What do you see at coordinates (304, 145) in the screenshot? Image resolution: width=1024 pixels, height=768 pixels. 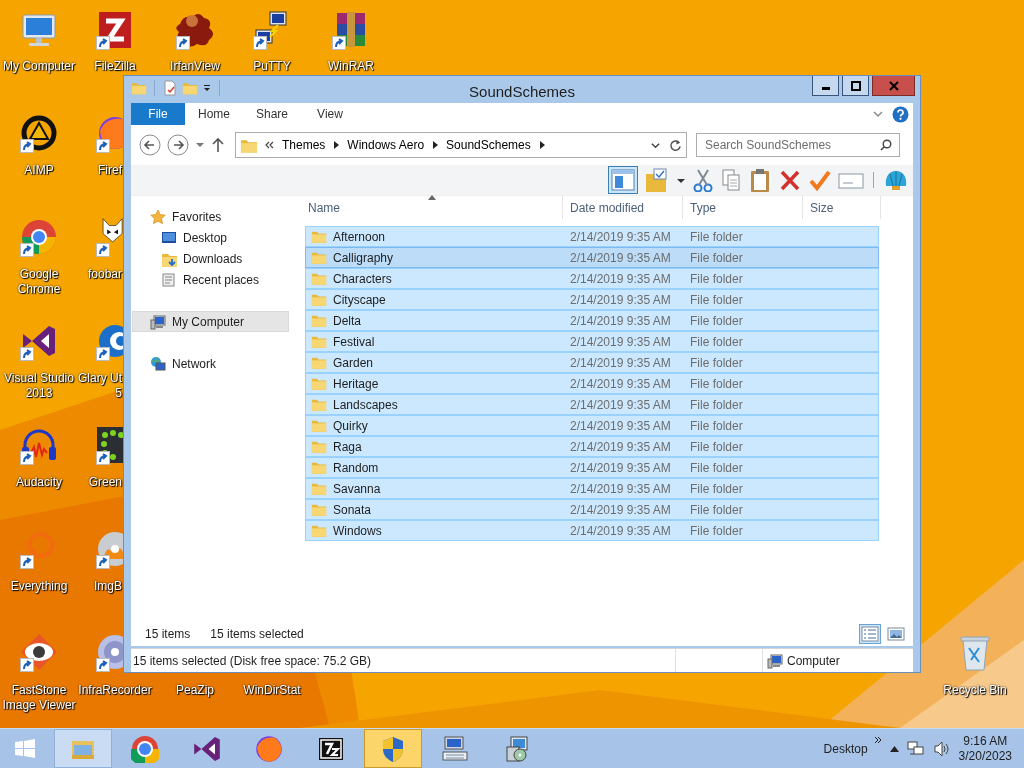 I see `breadcrumb: Themes` at bounding box center [304, 145].